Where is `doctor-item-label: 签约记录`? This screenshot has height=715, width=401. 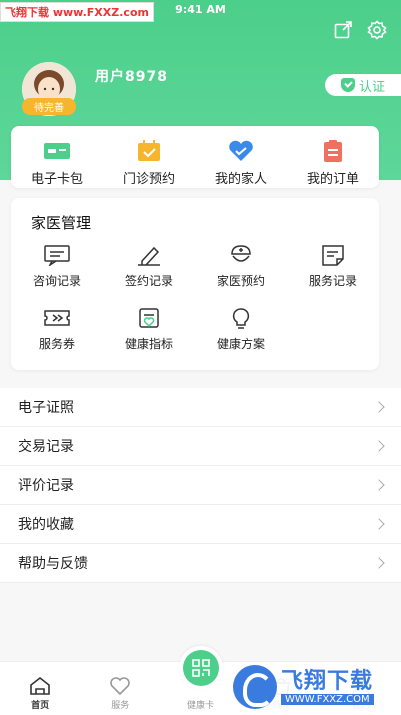
doctor-item-label: 签约记录 is located at coordinates (148, 281).